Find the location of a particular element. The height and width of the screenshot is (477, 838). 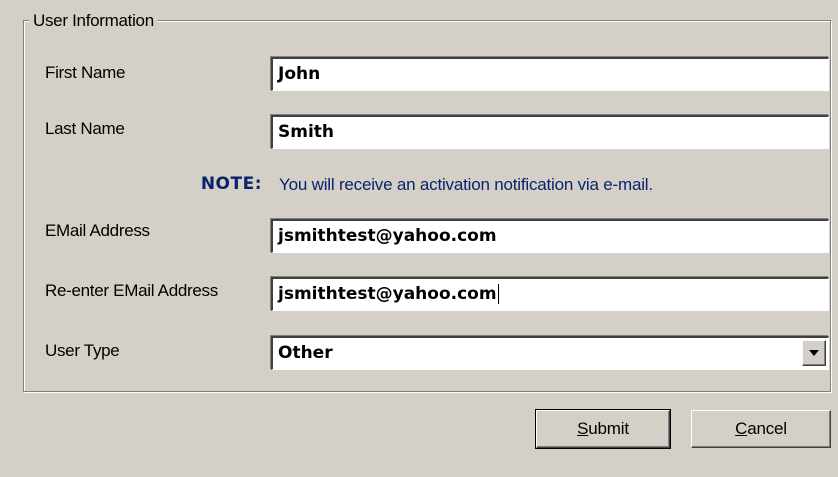

group-title: User Information is located at coordinates (93, 21).